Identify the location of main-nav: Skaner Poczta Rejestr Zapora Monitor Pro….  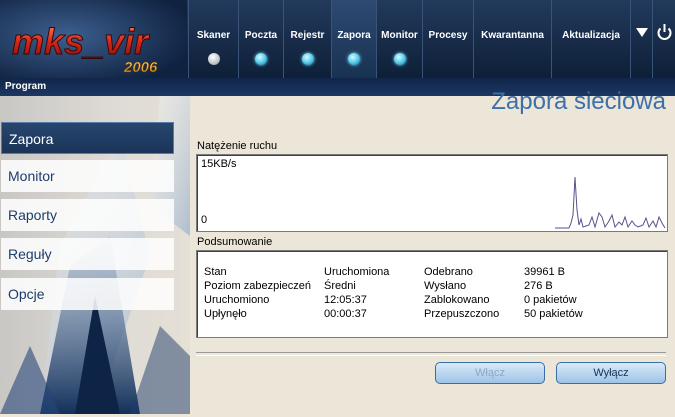
(409, 39).